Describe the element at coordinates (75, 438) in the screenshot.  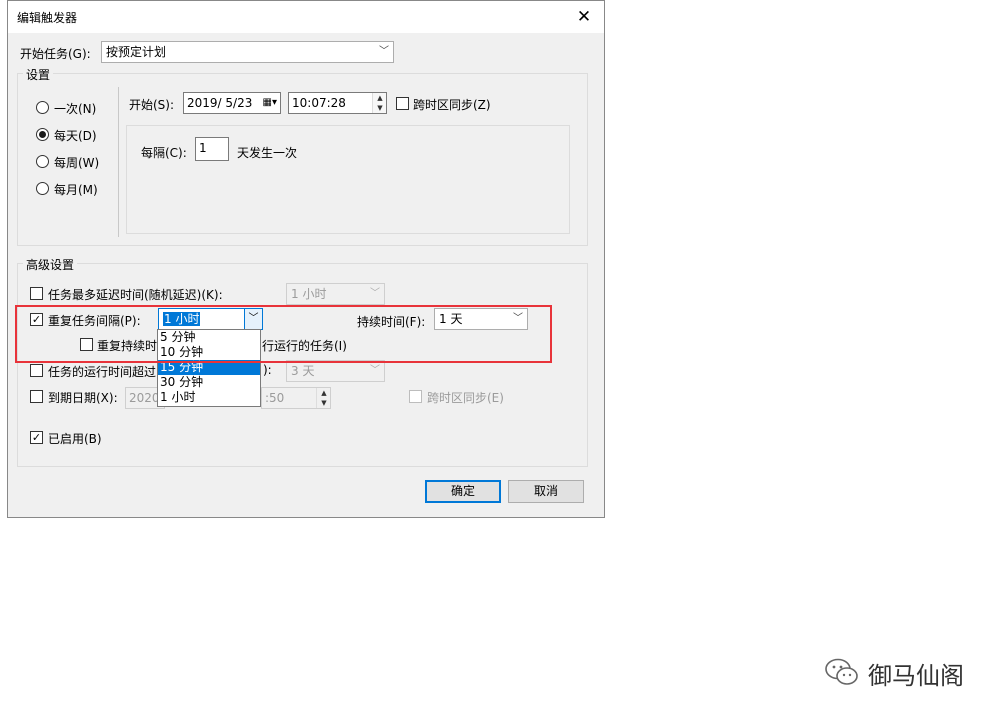
I see `enabled-label: 已启用(B)` at that location.